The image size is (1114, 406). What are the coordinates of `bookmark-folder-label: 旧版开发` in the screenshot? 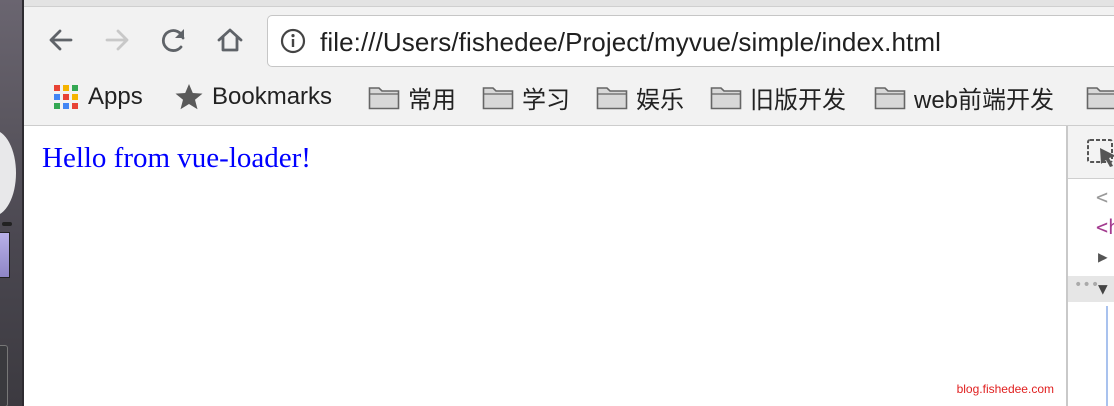 It's located at (798, 100).